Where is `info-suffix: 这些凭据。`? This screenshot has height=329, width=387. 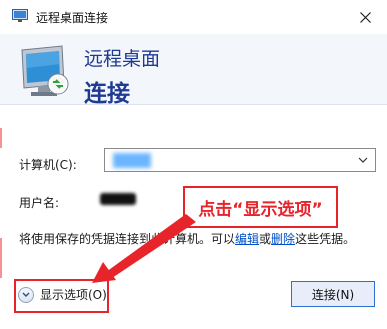 info-suffix: 这些凭据。 is located at coordinates (325, 239).